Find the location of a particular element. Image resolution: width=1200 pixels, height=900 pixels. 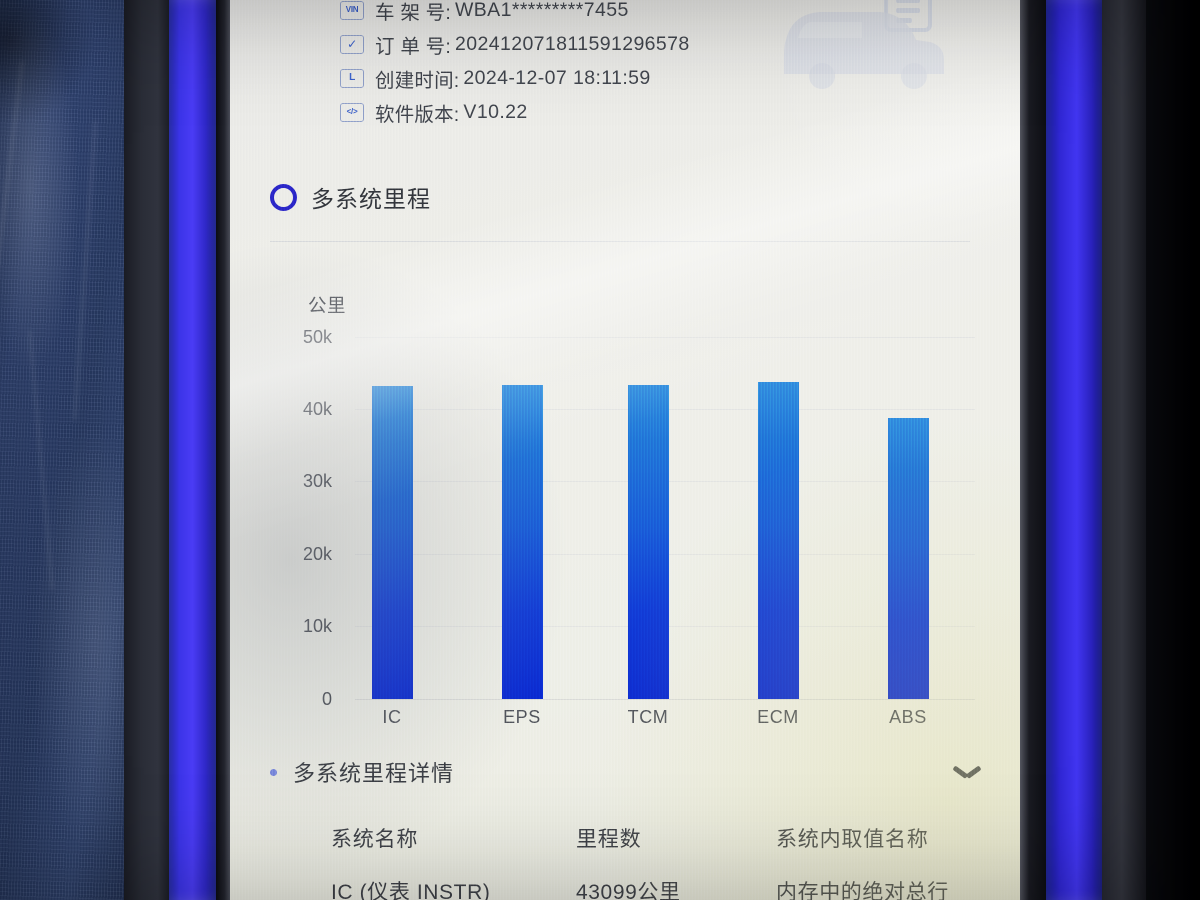

axis-baseline is located at coordinates (665, 699).